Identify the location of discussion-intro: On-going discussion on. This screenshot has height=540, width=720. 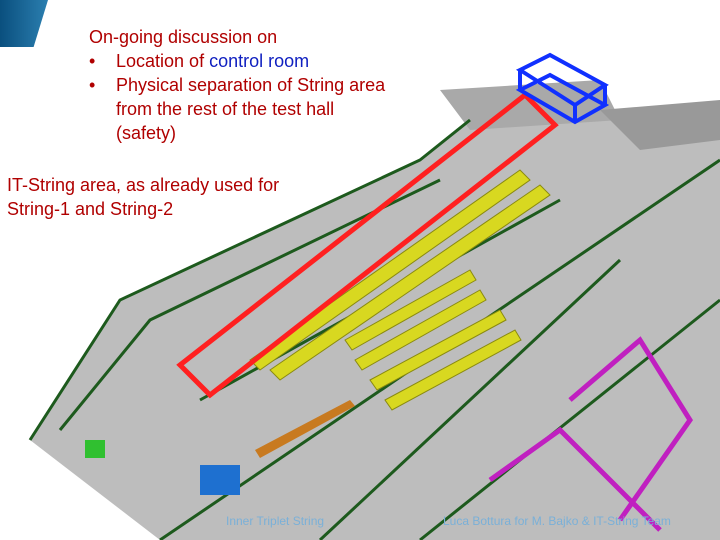
(183, 37).